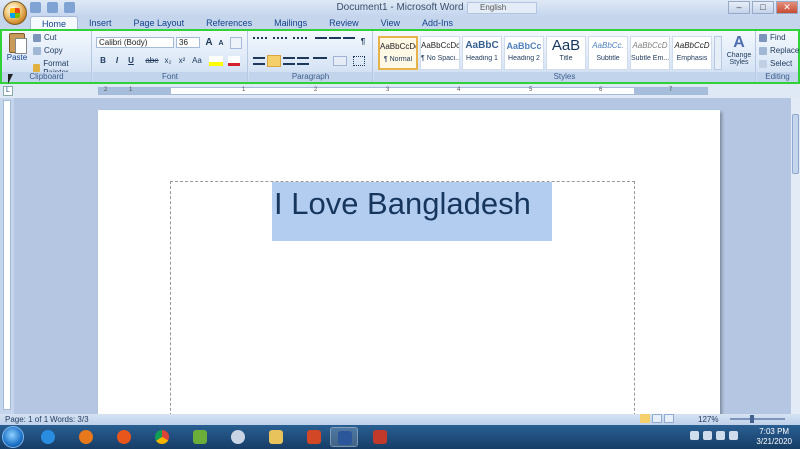 Image resolution: width=800 pixels, height=449 pixels. Describe the element at coordinates (437, 23) in the screenshot. I see `tab-add-ins: Add-Ins` at that location.